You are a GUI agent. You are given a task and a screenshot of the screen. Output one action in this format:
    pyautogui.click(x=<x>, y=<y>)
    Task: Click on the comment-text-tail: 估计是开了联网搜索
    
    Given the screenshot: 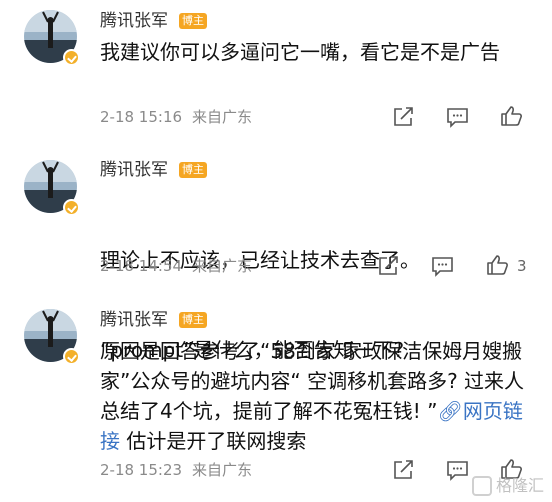 What is the action you would take?
    pyautogui.click(x=213, y=441)
    